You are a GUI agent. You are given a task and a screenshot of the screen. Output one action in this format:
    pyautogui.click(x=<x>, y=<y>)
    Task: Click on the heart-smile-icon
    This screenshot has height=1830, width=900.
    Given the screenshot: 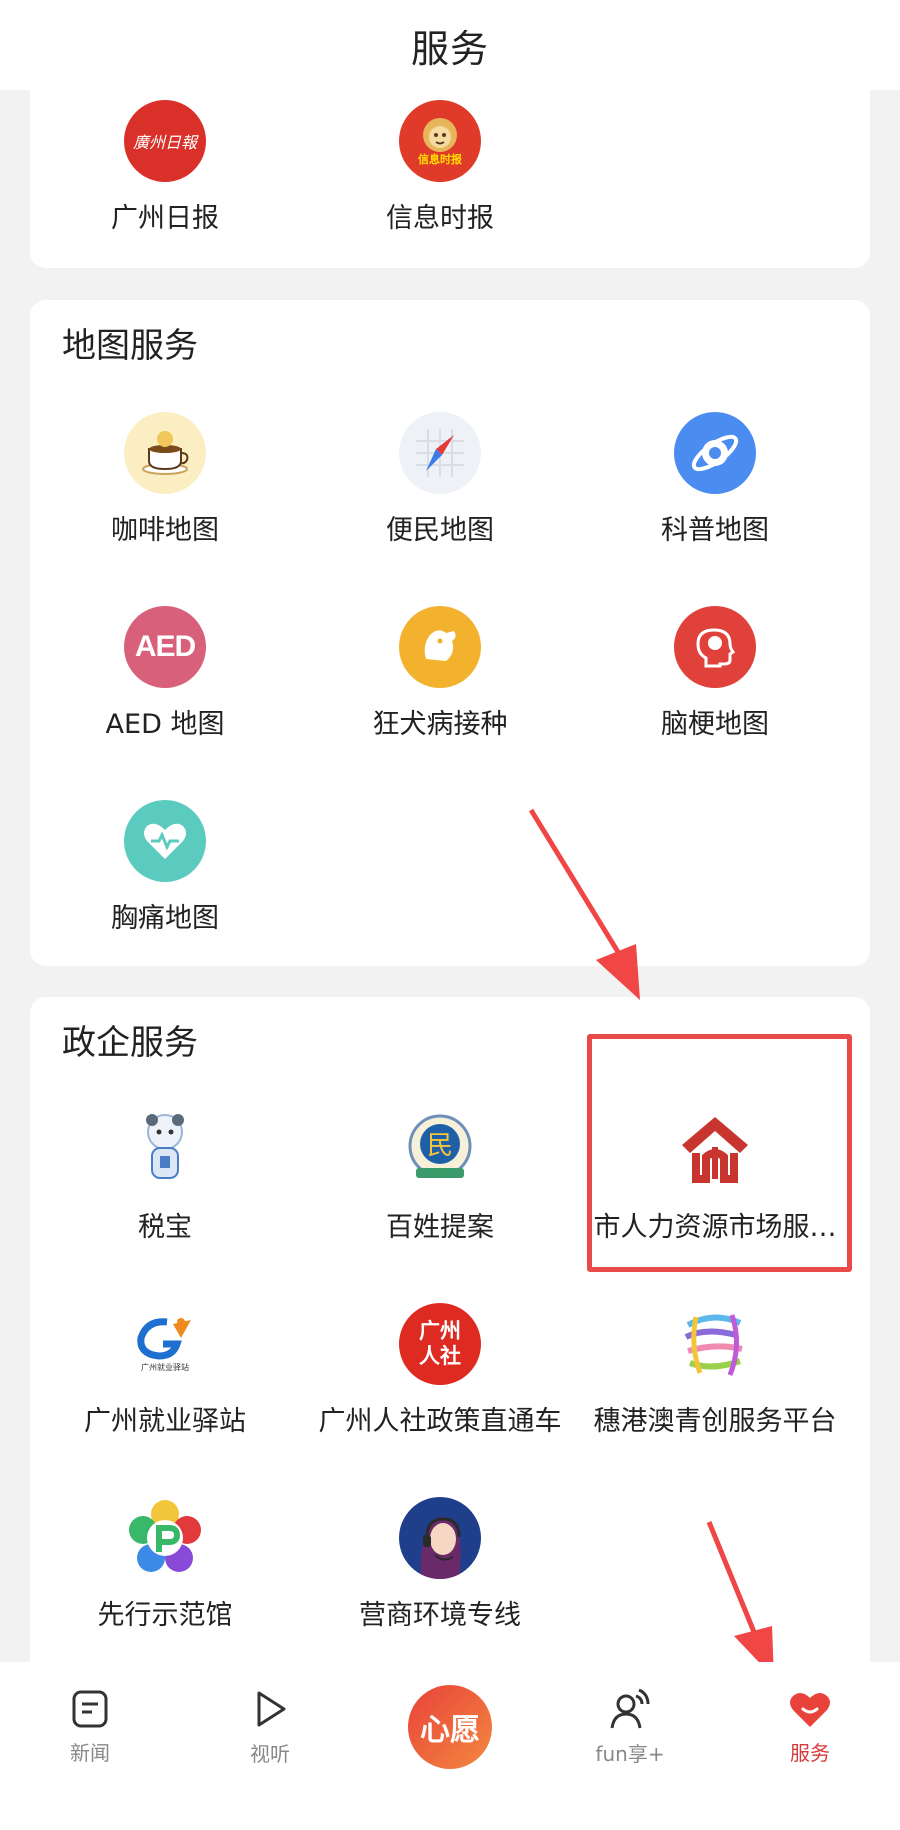 What is the action you would take?
    pyautogui.click(x=810, y=1709)
    